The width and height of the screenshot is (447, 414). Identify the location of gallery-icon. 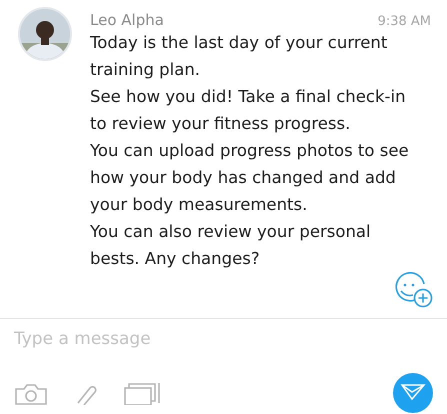
(143, 393).